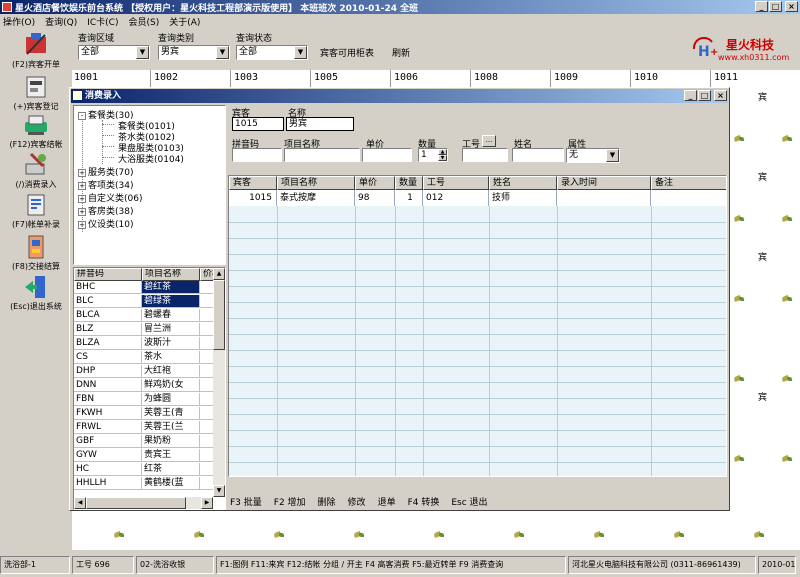 This screenshot has height=577, width=800. I want to click on available-cabinets-link: 宾客可用柜表, so click(347, 52).